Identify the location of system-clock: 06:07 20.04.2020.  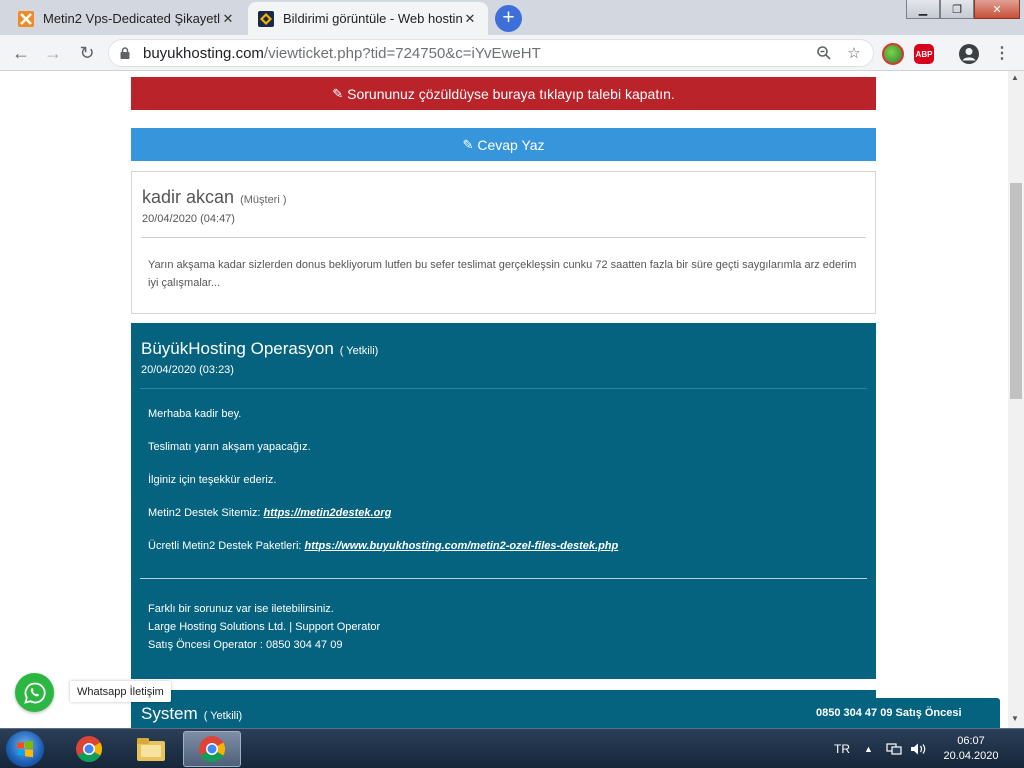
(971, 749).